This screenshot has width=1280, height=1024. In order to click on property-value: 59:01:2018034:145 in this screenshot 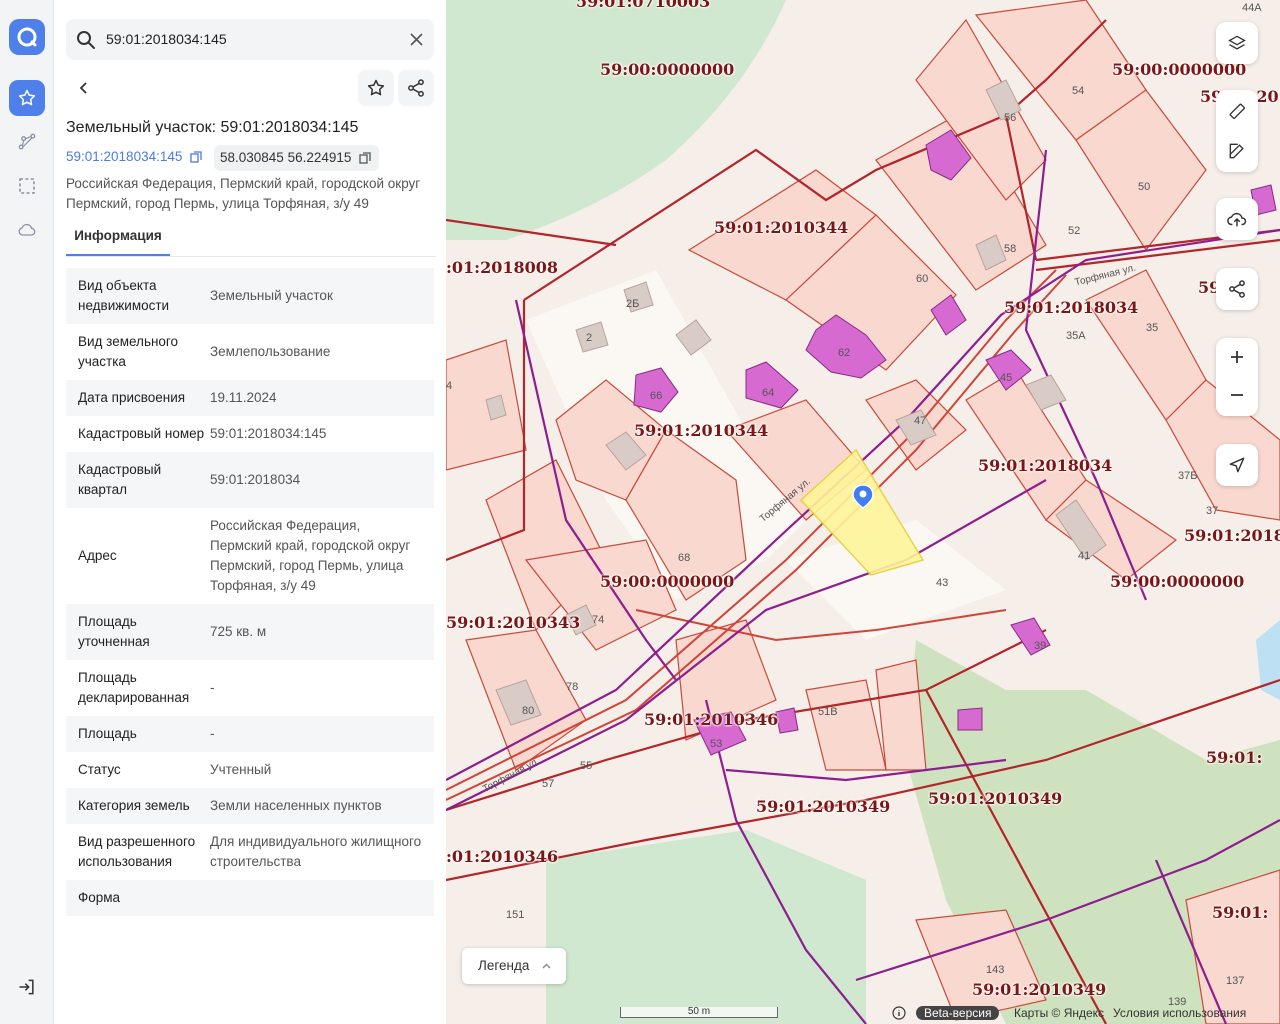, I will do `click(268, 433)`.